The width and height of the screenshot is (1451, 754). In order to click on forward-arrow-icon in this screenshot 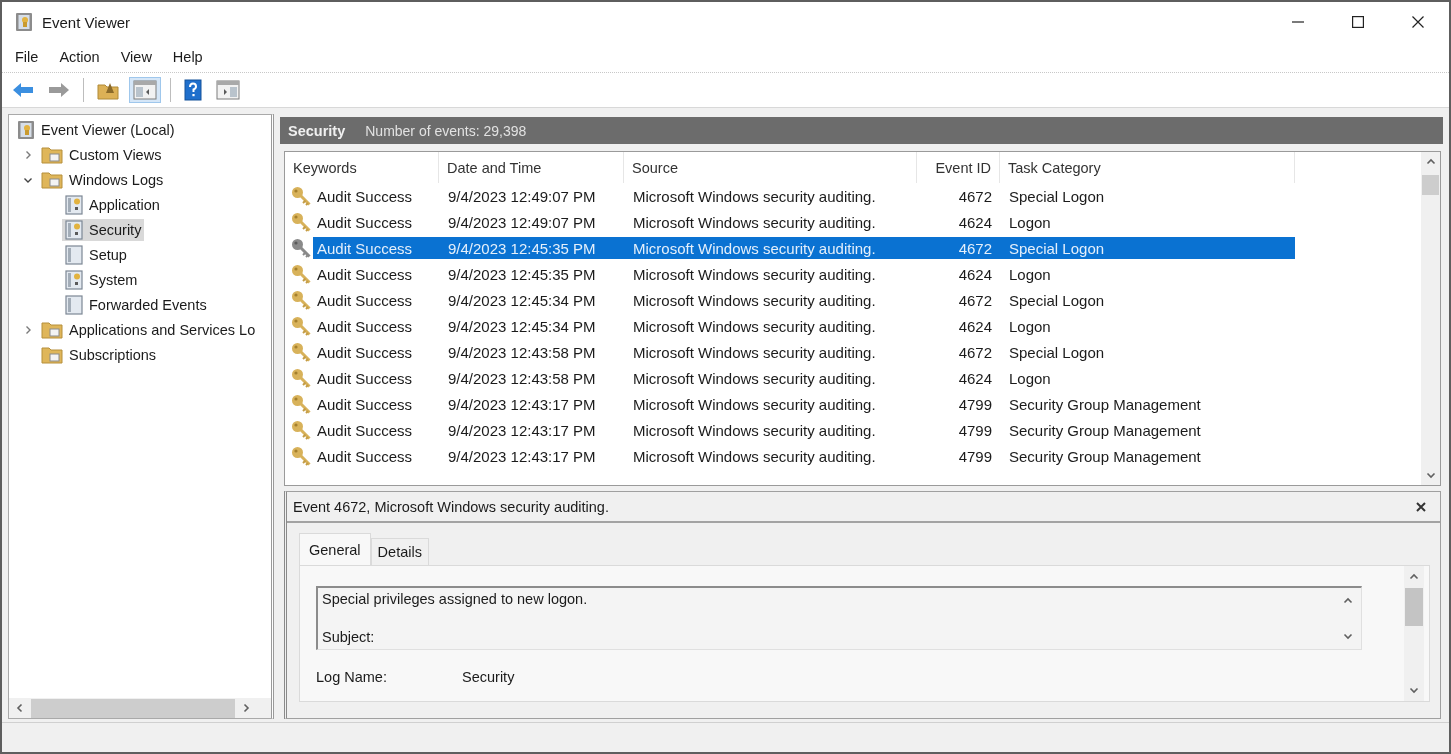, I will do `click(59, 90)`.